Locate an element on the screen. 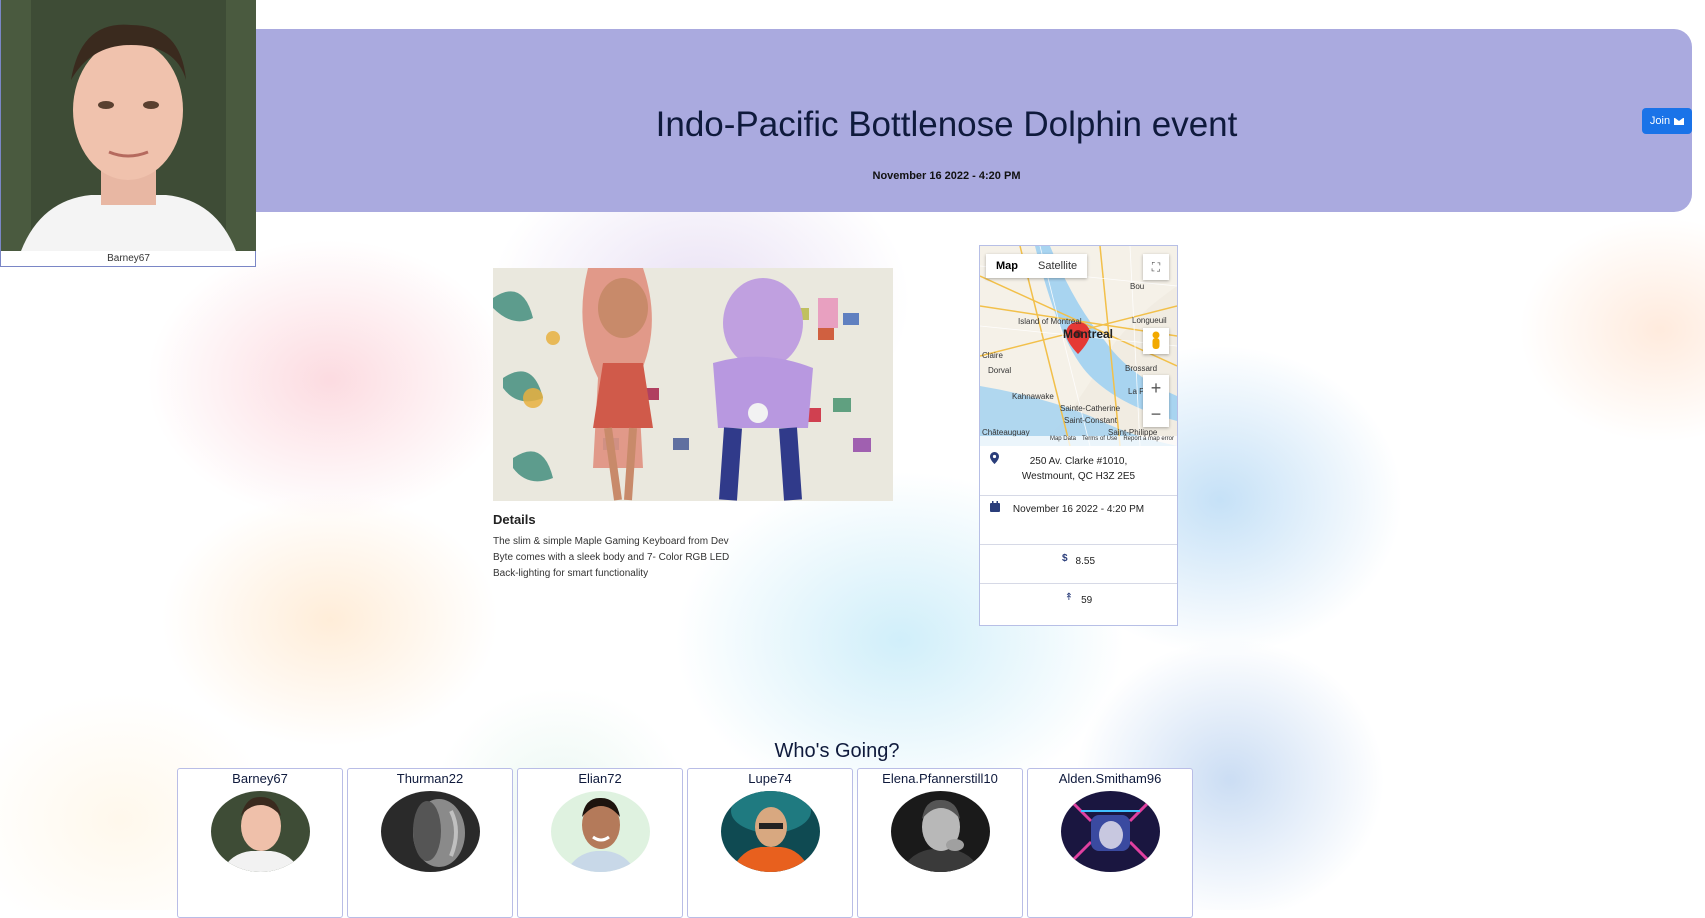 Image resolution: width=1705 pixels, height=918 pixels. map-type-tabs: Map Satellite is located at coordinates (1037, 266).